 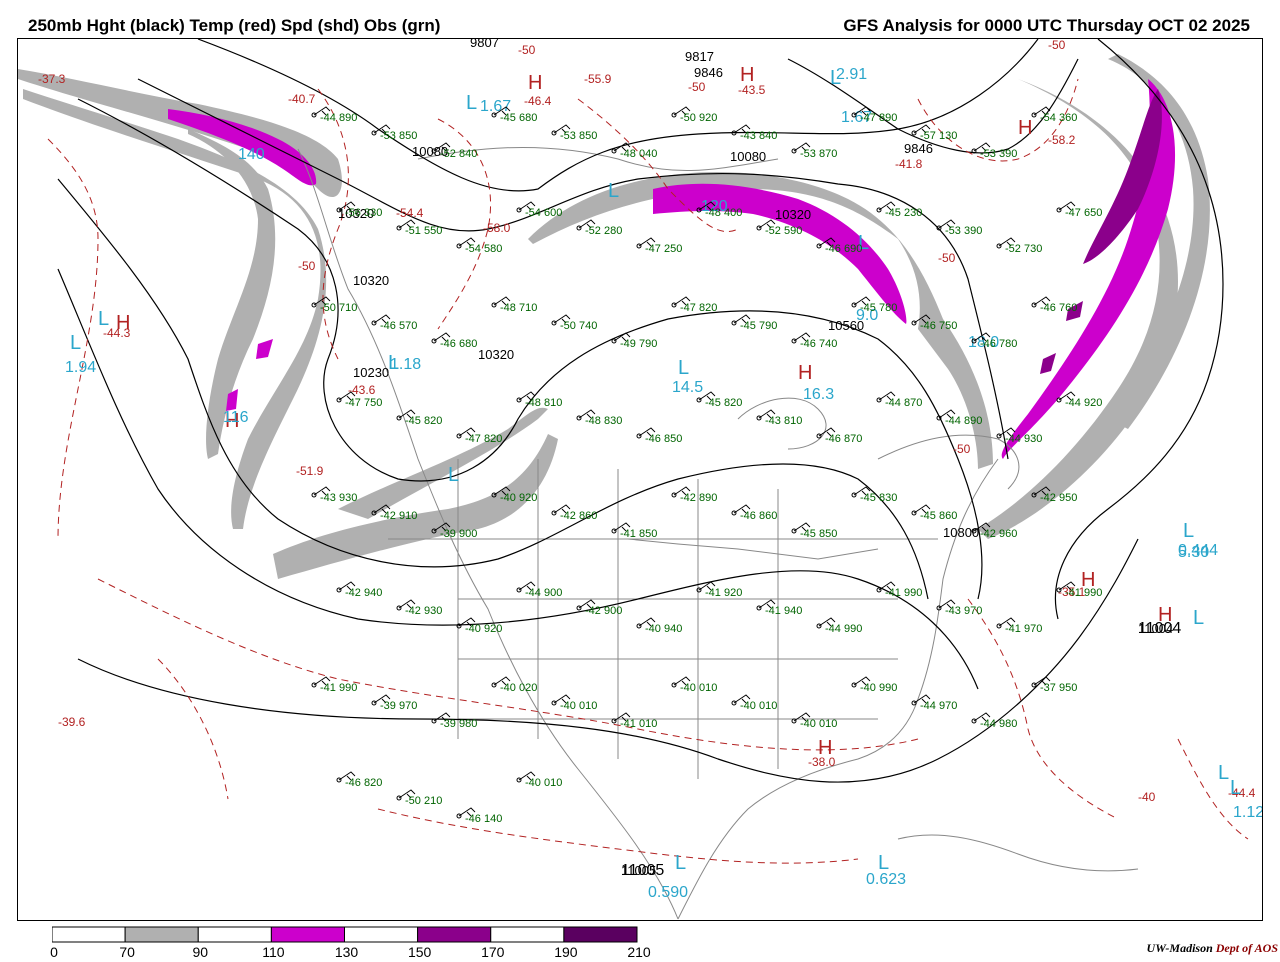 What do you see at coordinates (698, 118) in the screenshot?
I see `station-ob-text: -50 920` at bounding box center [698, 118].